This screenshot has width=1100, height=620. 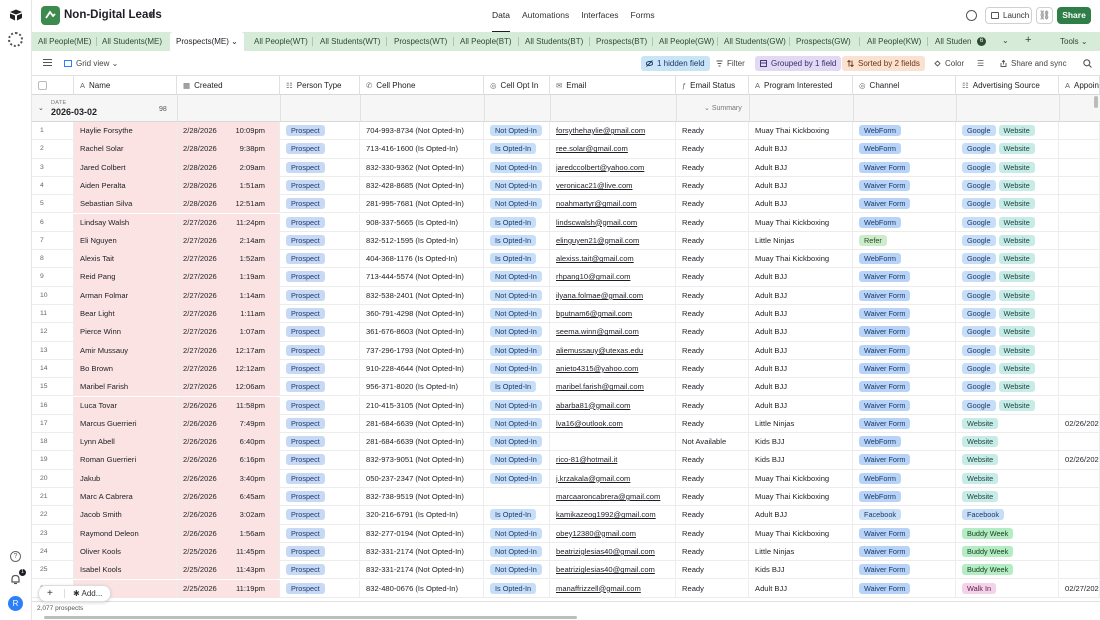 I want to click on search-icon, so click(x=1087, y=63).